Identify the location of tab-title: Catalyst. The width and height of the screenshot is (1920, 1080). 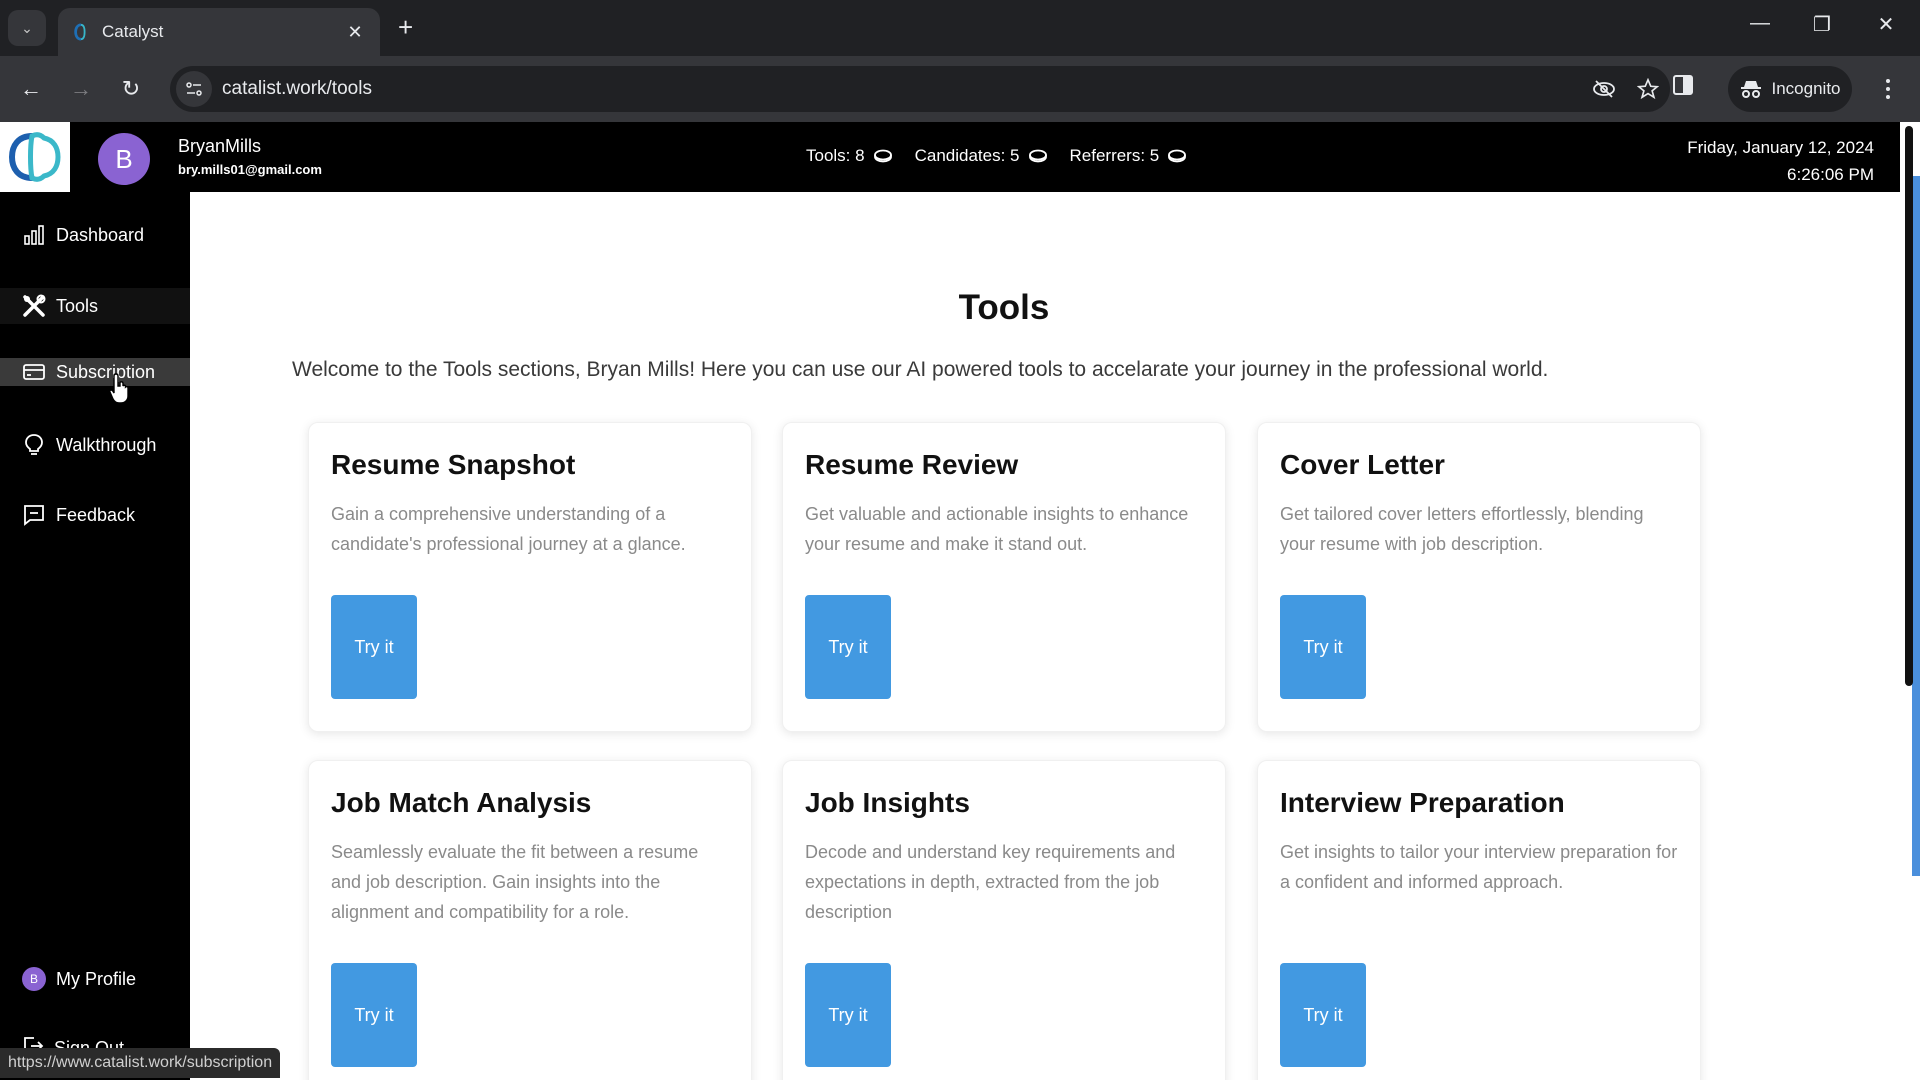
(133, 31).